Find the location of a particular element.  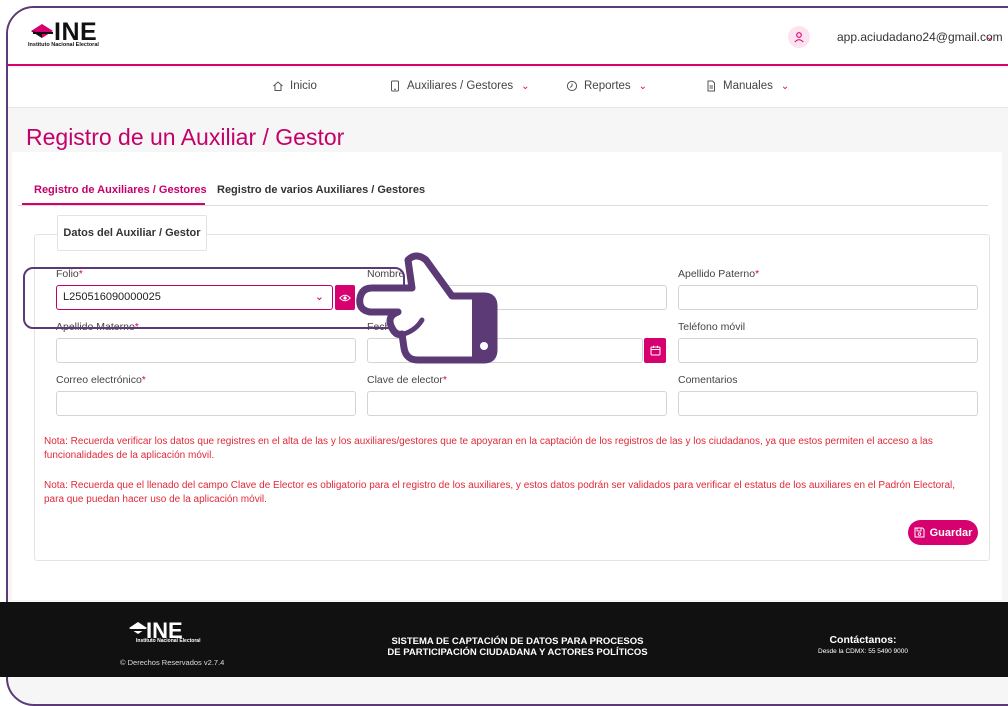

nav-item-label: Reportes is located at coordinates (607, 86).